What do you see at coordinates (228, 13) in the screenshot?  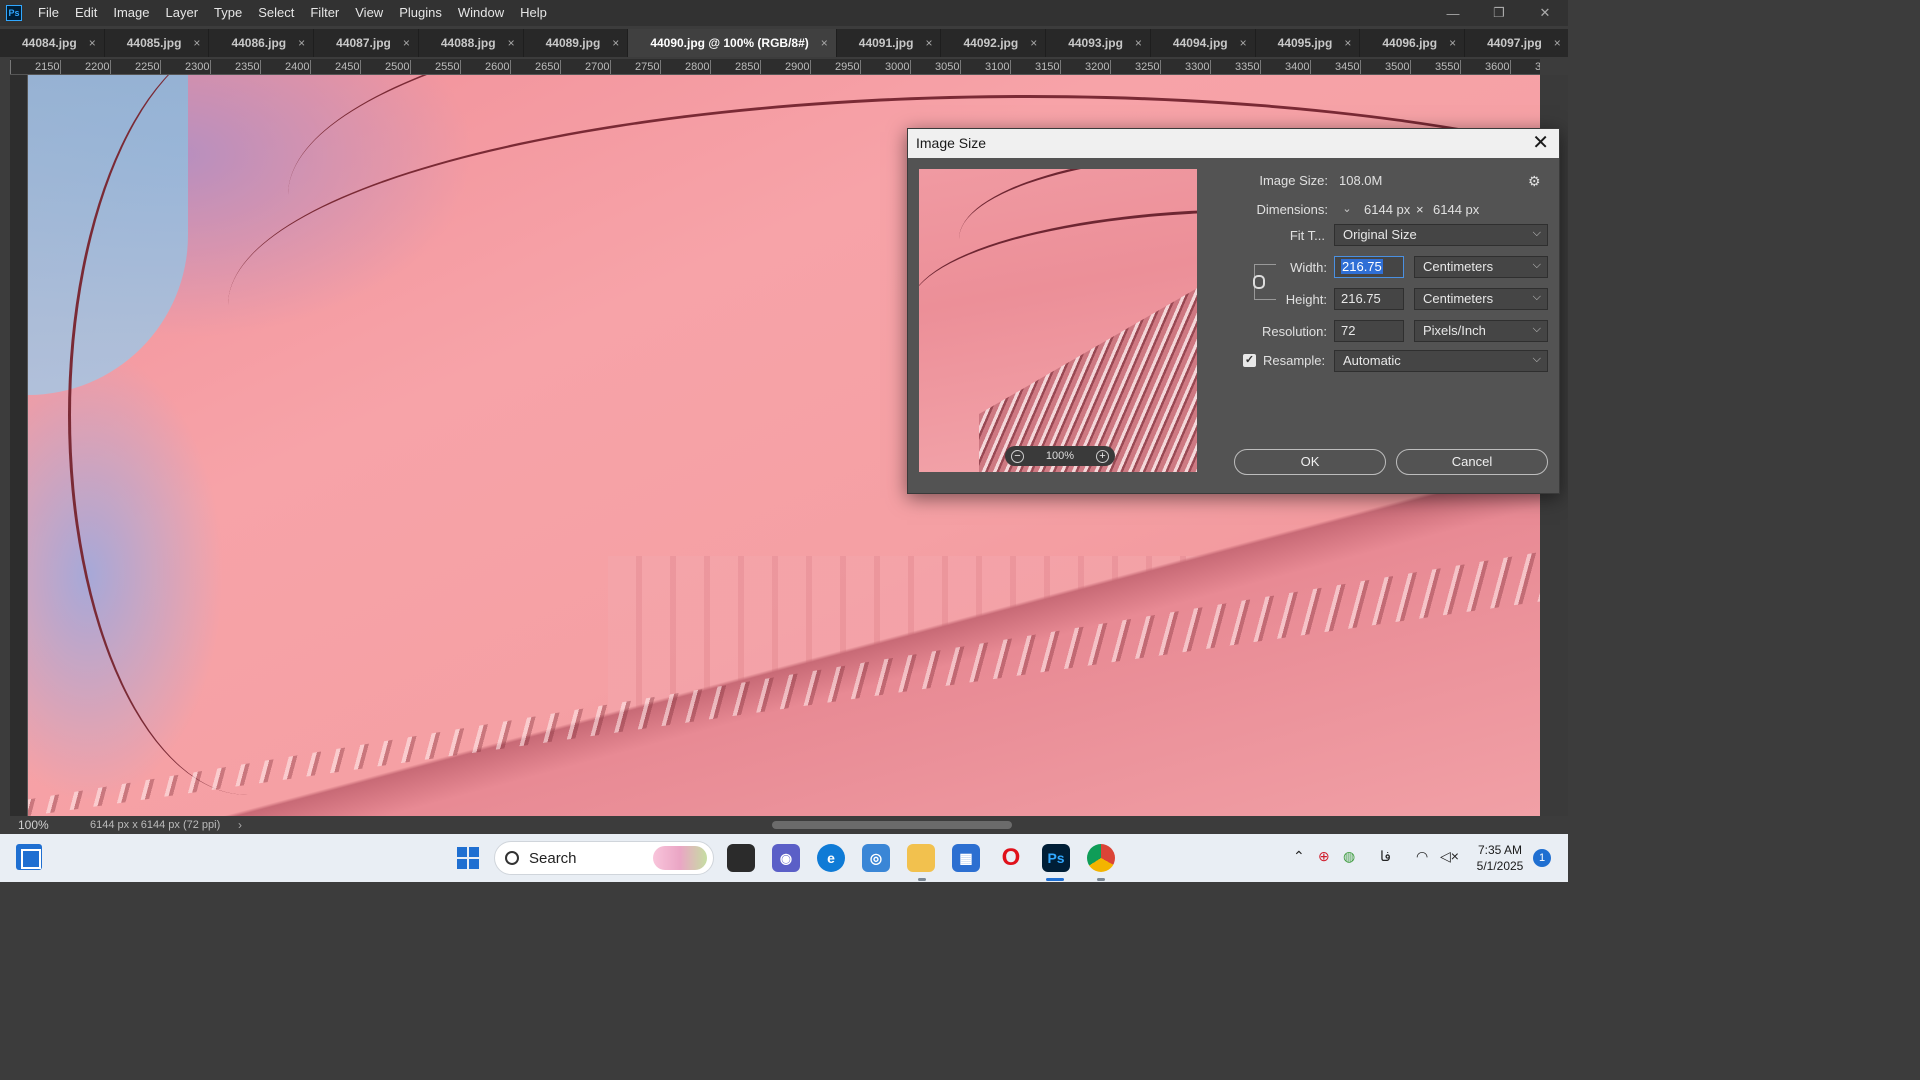 I see `menu-type: Type` at bounding box center [228, 13].